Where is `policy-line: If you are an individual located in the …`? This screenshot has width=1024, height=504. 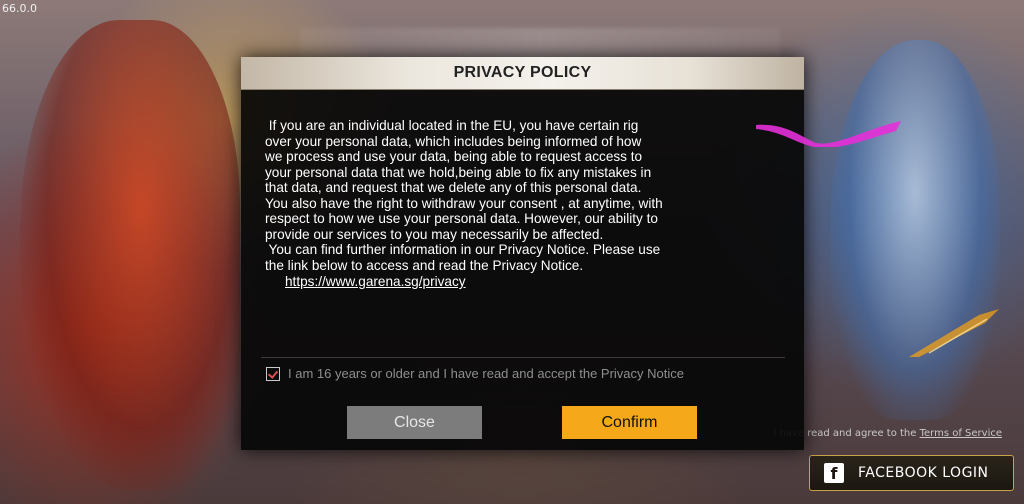 policy-line: If you are an individual located in the … is located at coordinates (452, 125).